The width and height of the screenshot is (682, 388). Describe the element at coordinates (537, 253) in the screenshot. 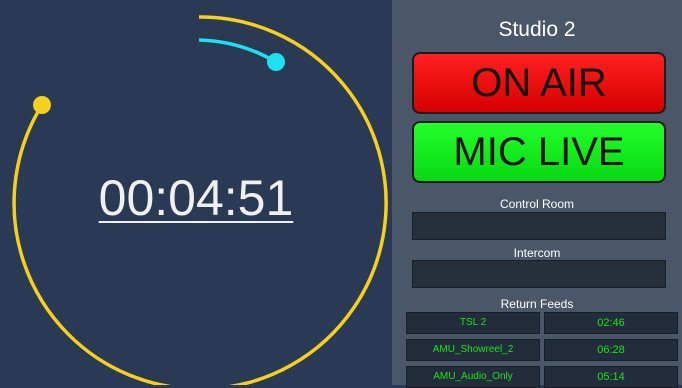

I see `intercom-label: Intercom` at that location.